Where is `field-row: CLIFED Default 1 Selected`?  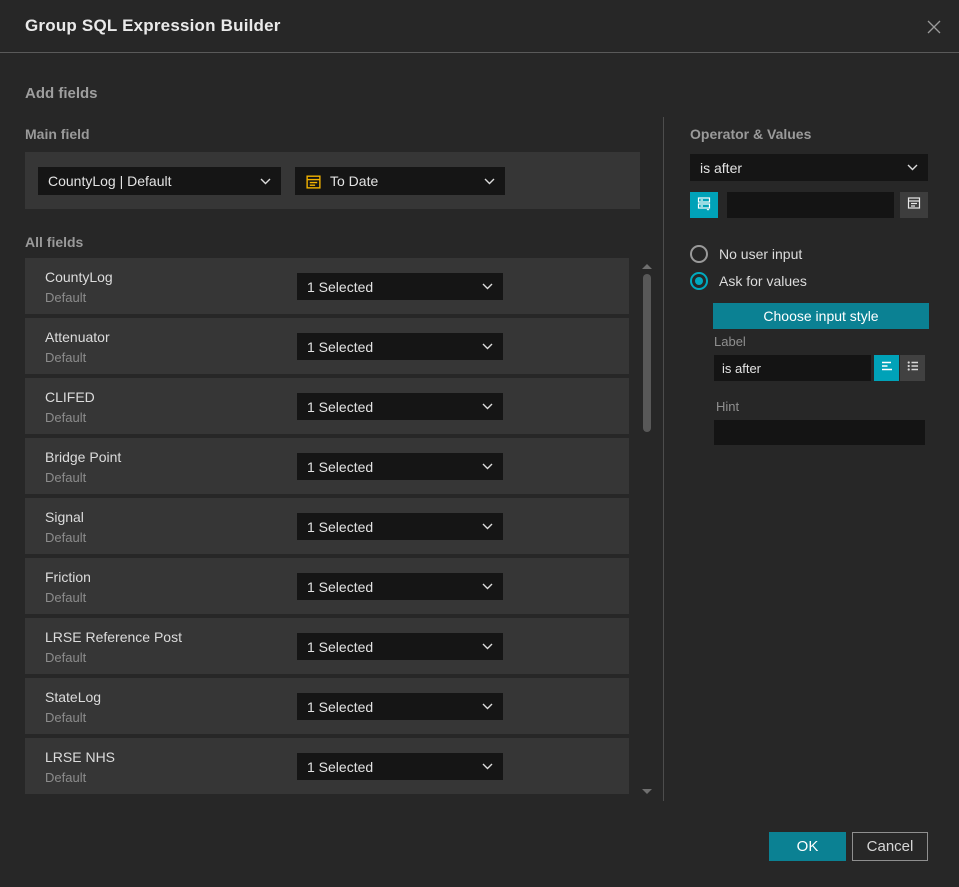 field-row: CLIFED Default 1 Selected is located at coordinates (327, 406).